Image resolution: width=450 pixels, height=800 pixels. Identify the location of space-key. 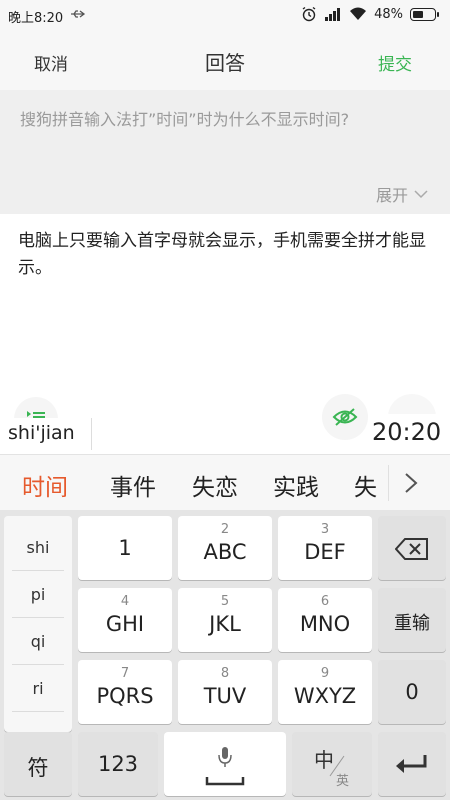
(225, 764).